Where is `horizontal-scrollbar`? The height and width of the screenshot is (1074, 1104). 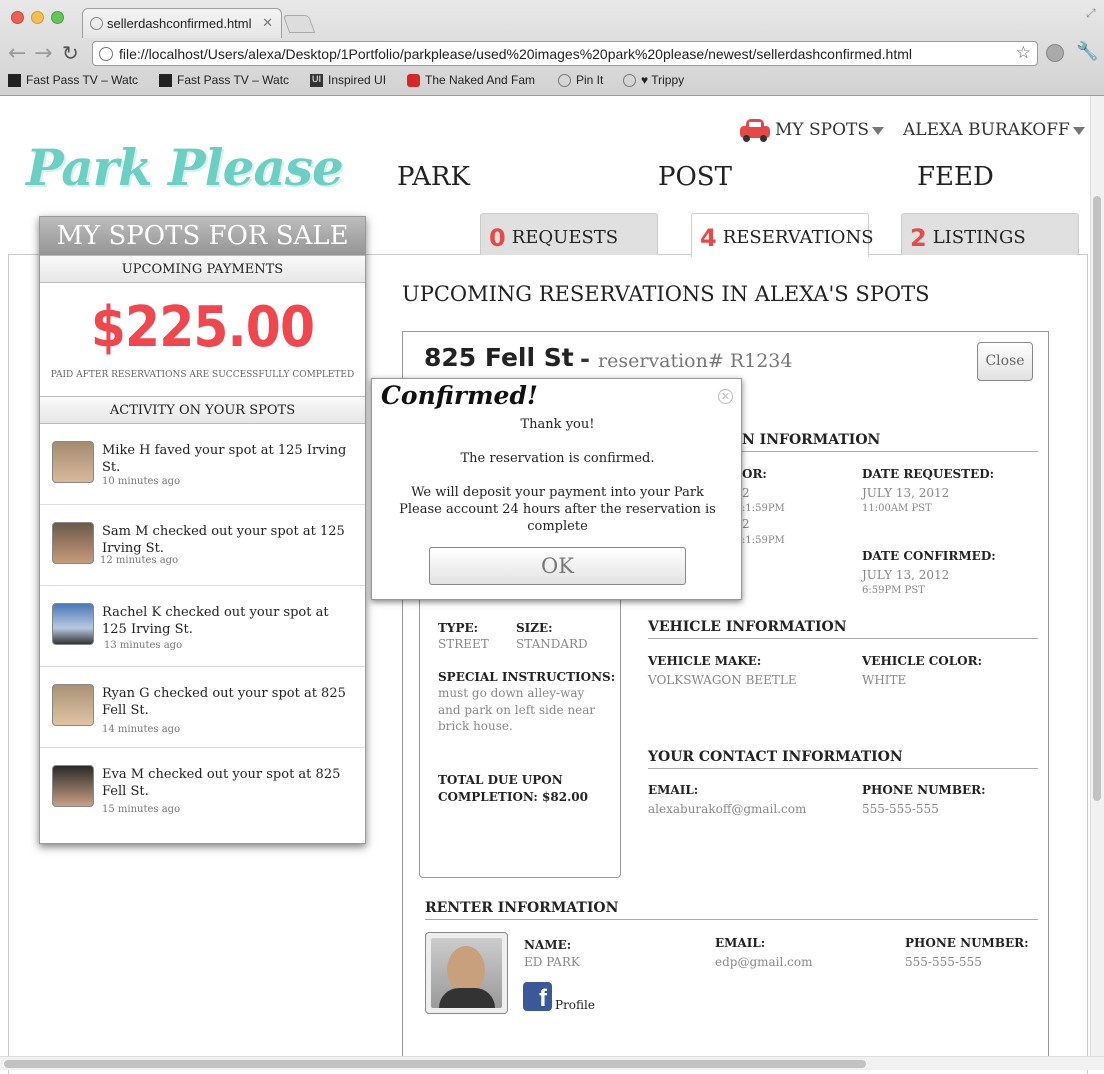
horizontal-scrollbar is located at coordinates (552, 1063).